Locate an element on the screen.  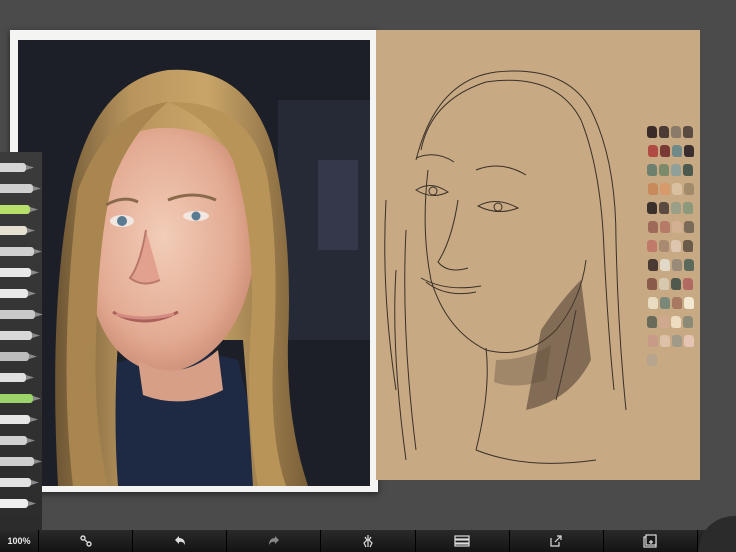
redo-button is located at coordinates (274, 541).